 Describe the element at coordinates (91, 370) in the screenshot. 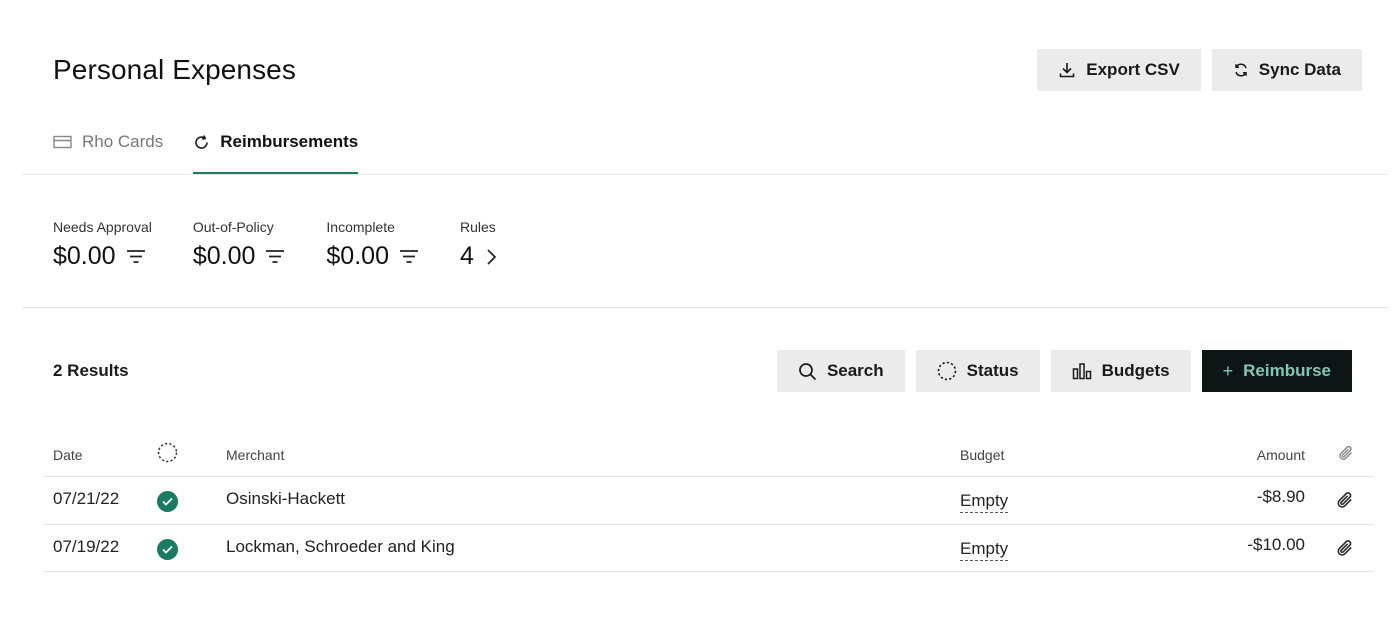

I see `results-count: 2 Results` at that location.